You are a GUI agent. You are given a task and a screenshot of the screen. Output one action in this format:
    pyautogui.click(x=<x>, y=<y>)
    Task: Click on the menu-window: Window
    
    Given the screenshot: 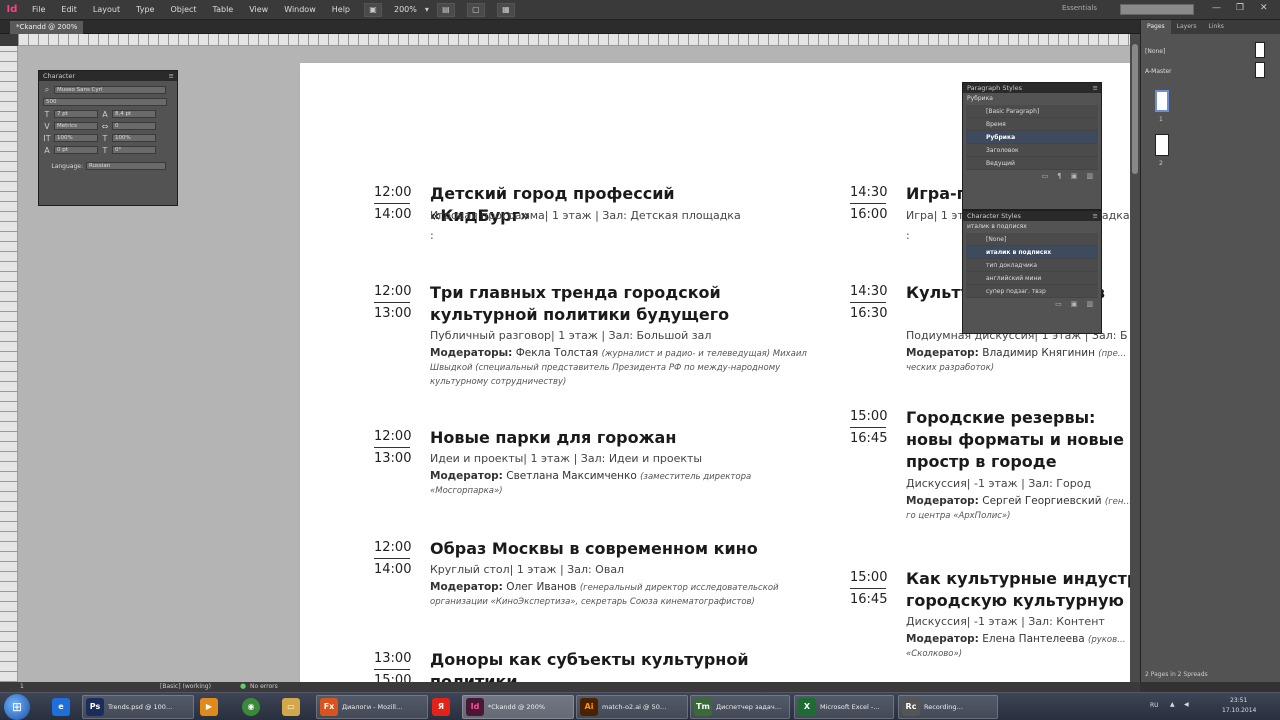 What is the action you would take?
    pyautogui.click(x=300, y=10)
    